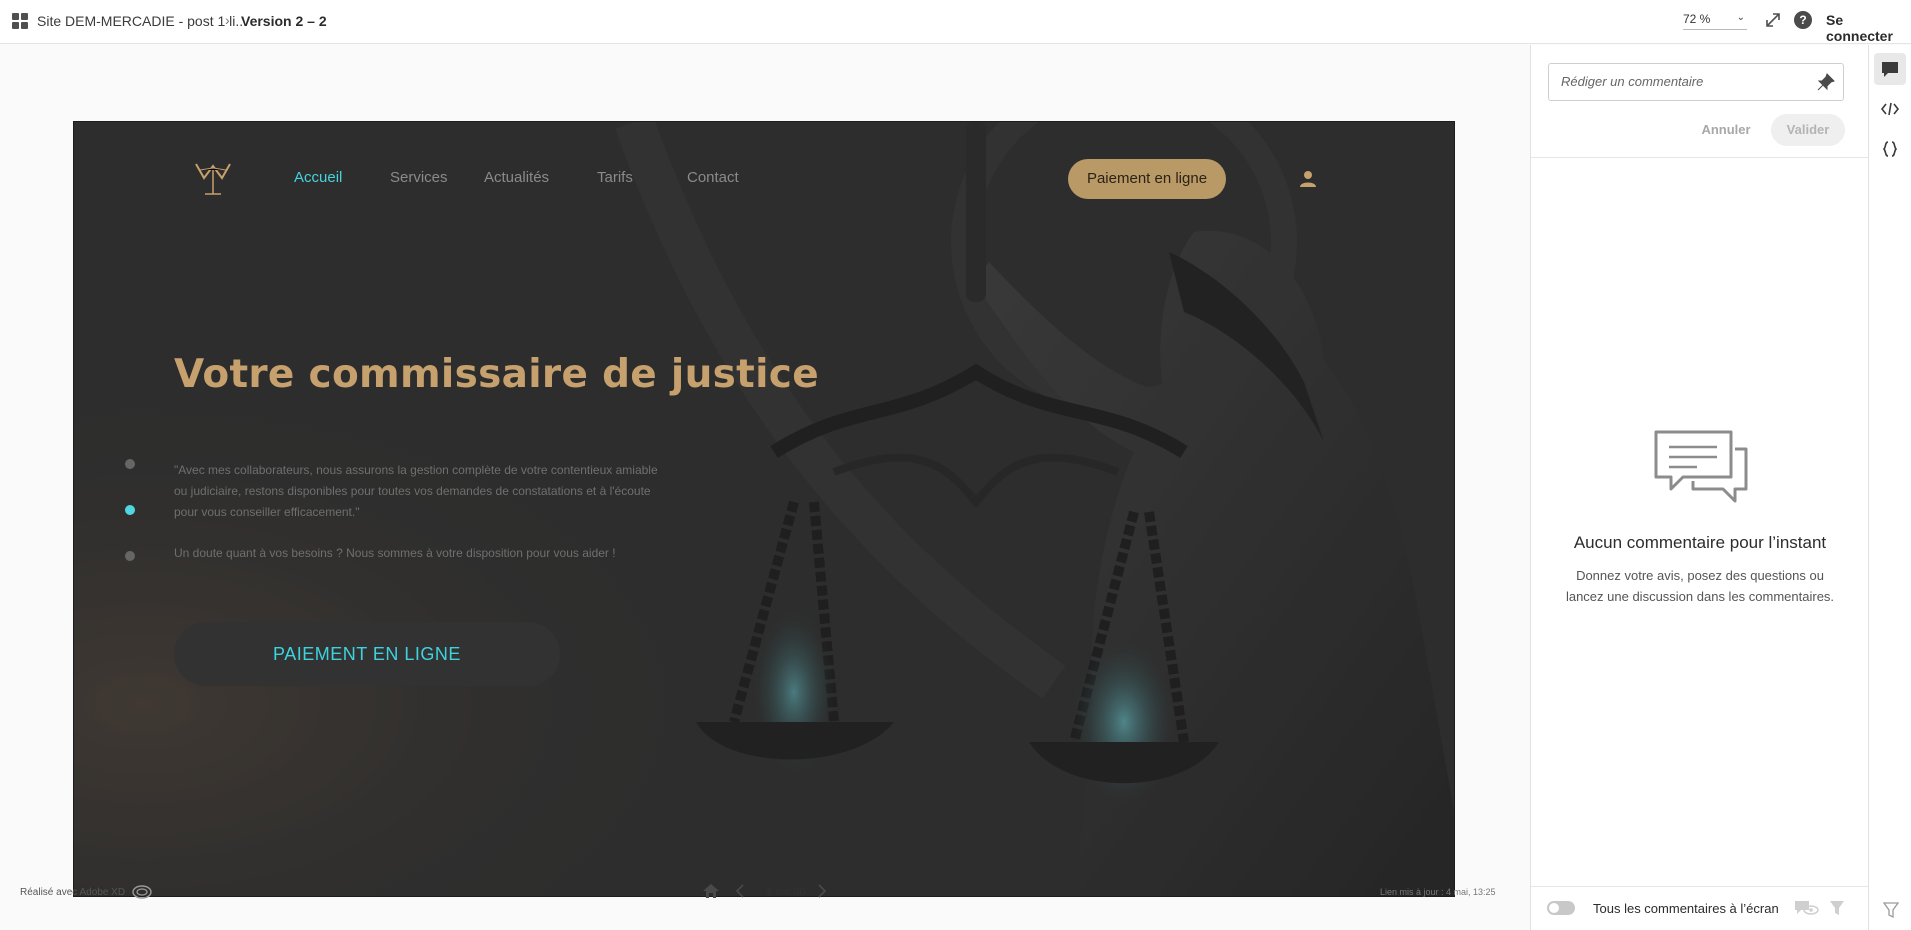 The height and width of the screenshot is (930, 1911). What do you see at coordinates (142, 892) in the screenshot?
I see `creative-cloud-icon` at bounding box center [142, 892].